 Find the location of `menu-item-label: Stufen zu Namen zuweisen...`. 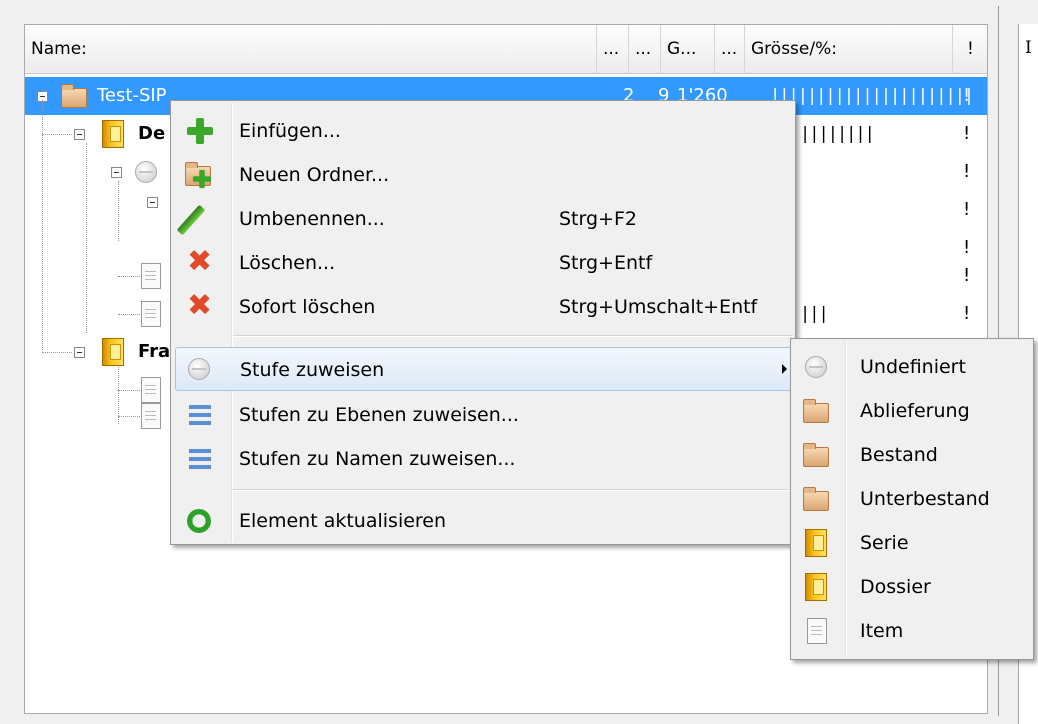

menu-item-label: Stufen zu Namen zuweisen... is located at coordinates (377, 459).